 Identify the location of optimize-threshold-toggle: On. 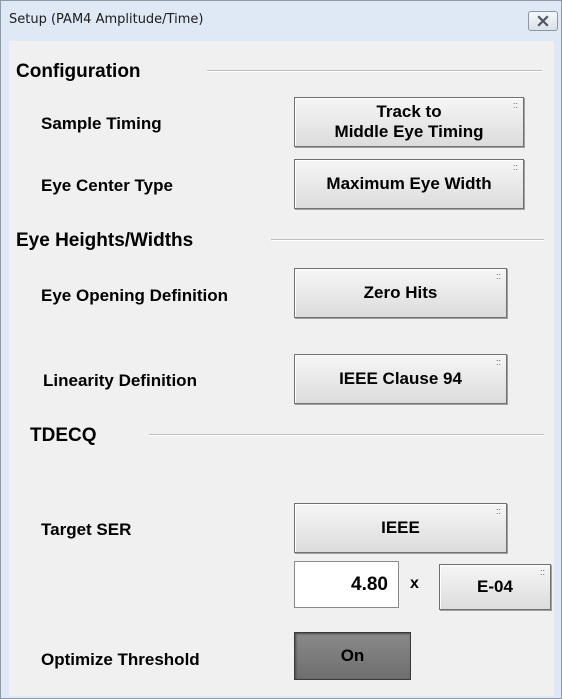
(352, 656).